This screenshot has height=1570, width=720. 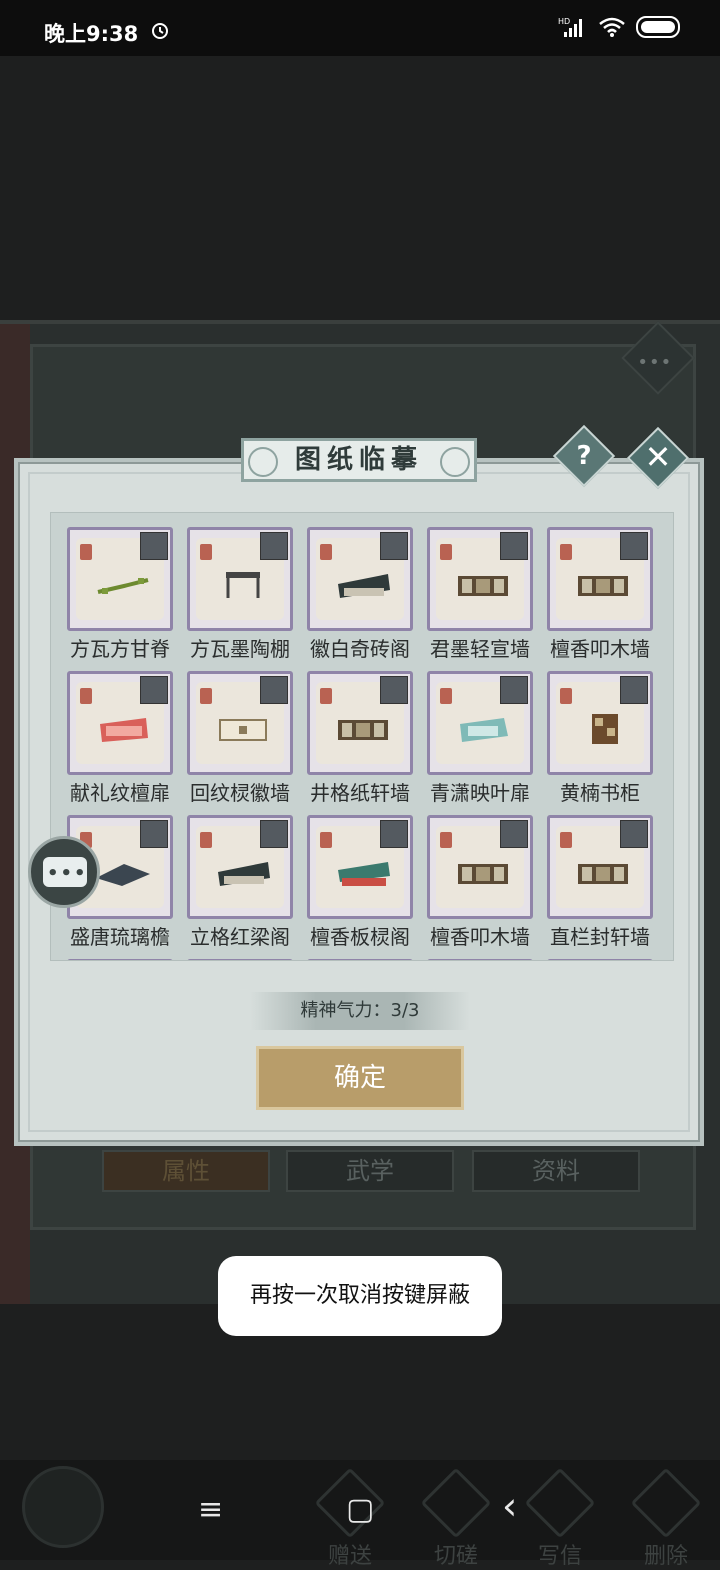 I want to click on blueprint-item: 献礼纹檀扉, so click(x=120, y=738).